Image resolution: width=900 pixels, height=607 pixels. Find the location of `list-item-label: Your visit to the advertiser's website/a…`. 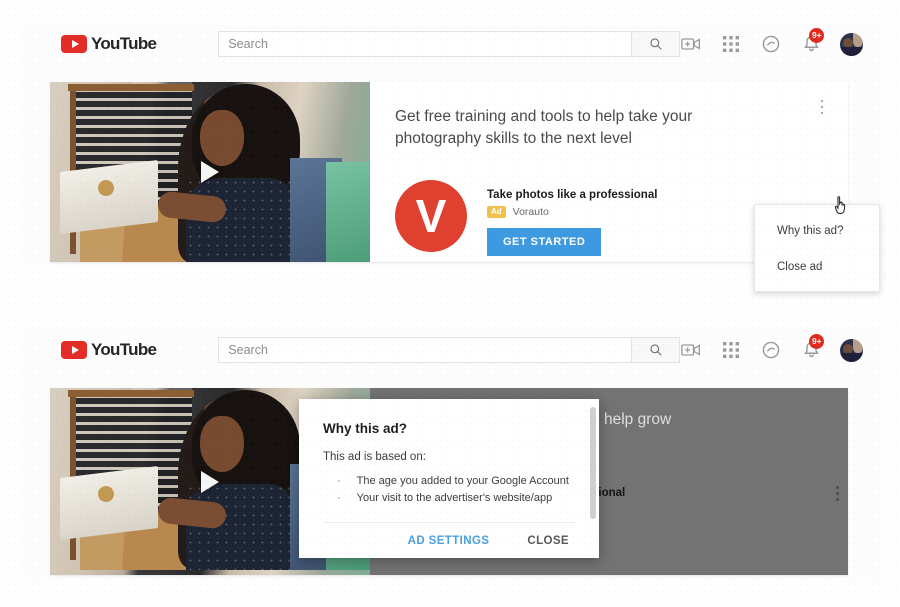

list-item-label: Your visit to the advertiser's website/a… is located at coordinates (454, 498).